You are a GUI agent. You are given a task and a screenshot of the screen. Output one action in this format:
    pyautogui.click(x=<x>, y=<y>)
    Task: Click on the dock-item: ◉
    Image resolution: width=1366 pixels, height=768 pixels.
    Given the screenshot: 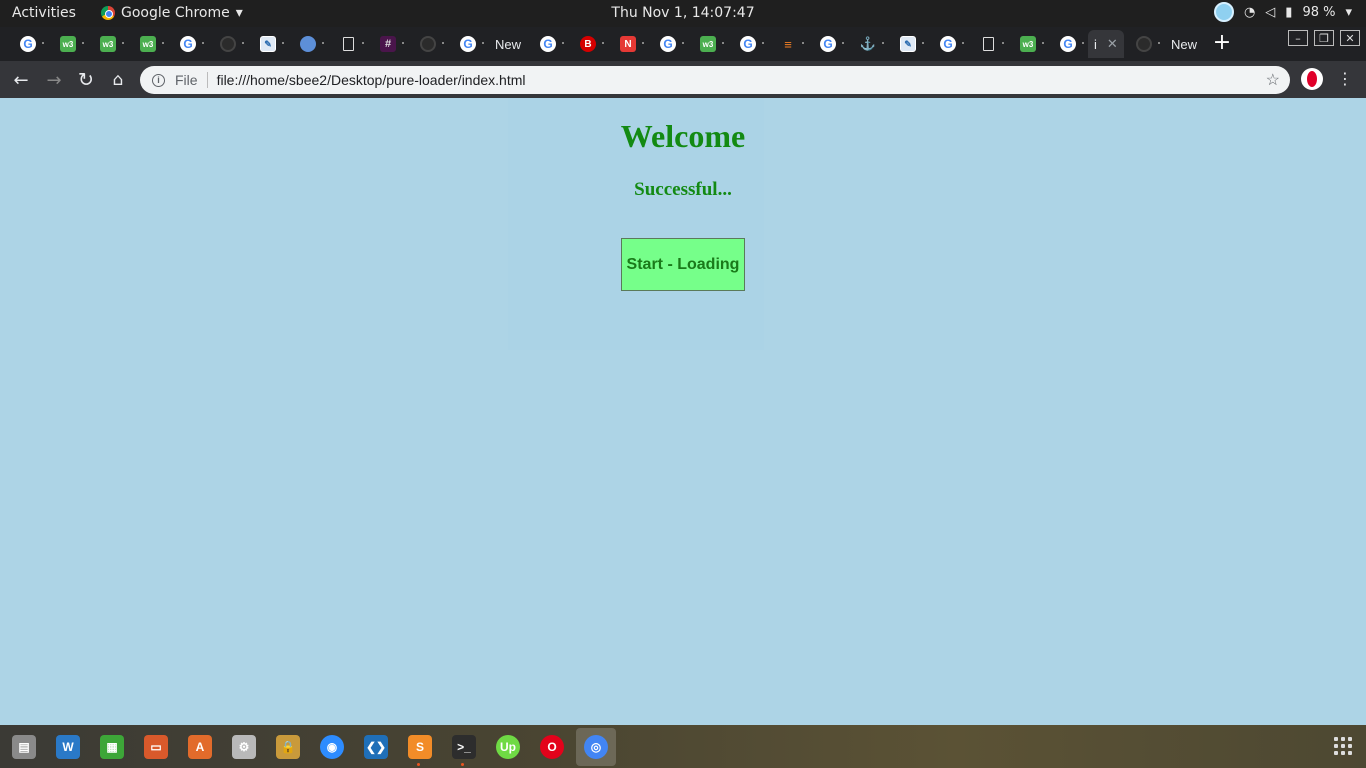 What is the action you would take?
    pyautogui.click(x=332, y=747)
    